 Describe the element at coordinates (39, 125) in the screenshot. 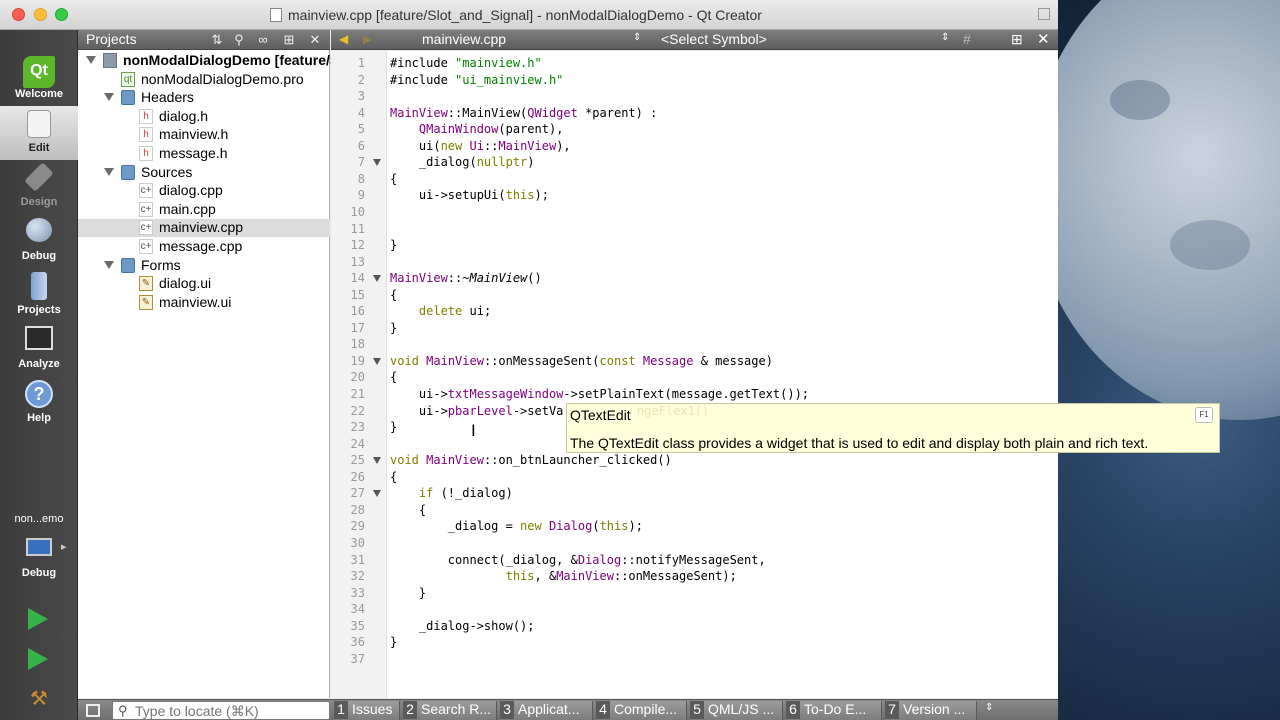

I see `document-icon` at that location.